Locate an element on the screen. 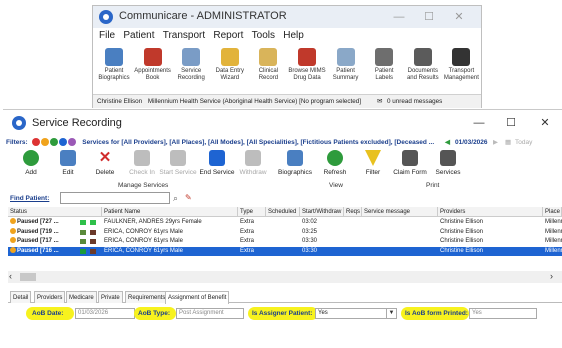  group-view: View is located at coordinates (336, 185).